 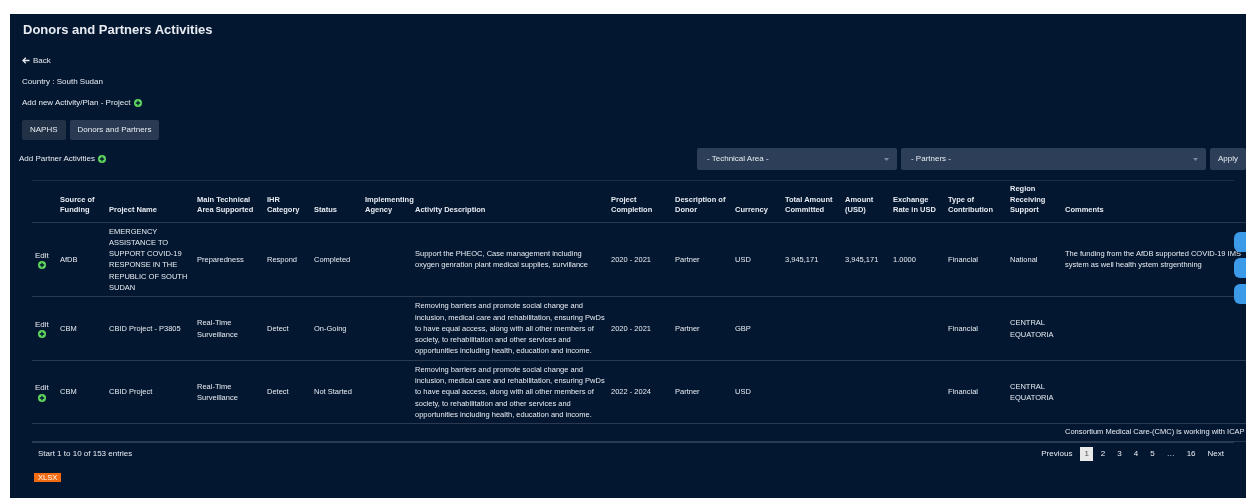 What do you see at coordinates (44, 130) in the screenshot?
I see `tab: NAPHS` at bounding box center [44, 130].